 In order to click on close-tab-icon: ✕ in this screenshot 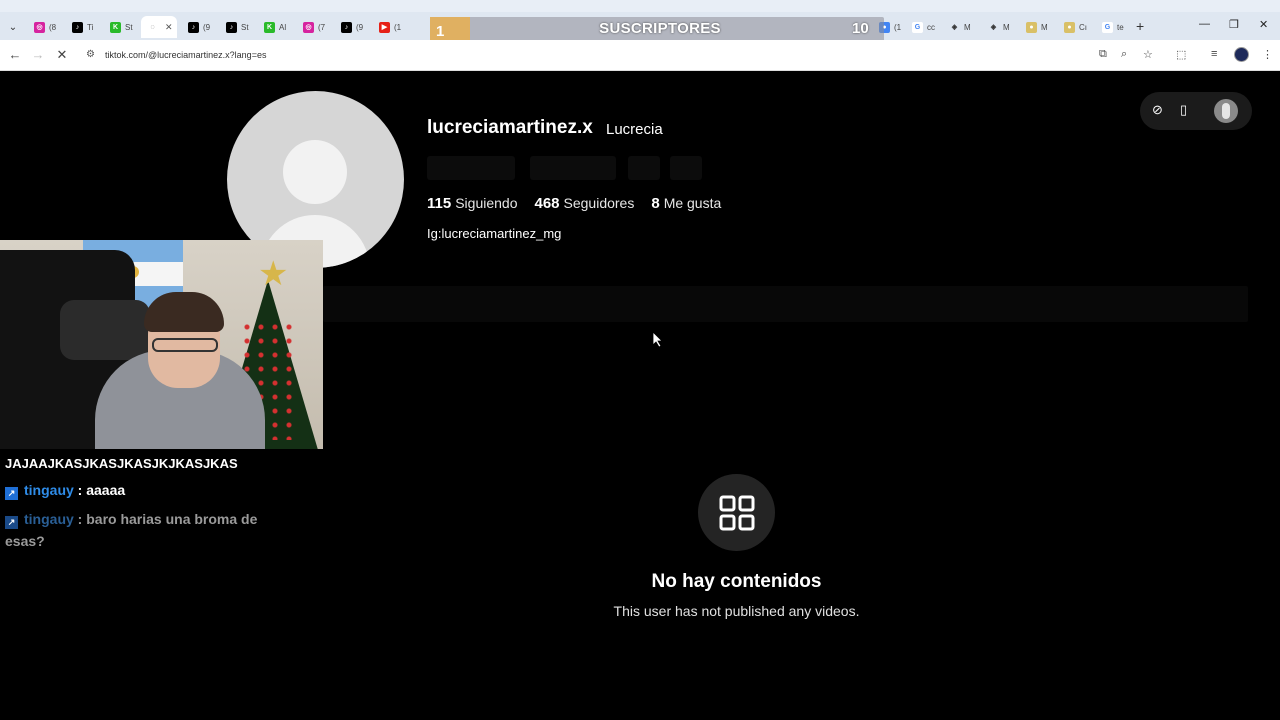, I will do `click(169, 27)`.